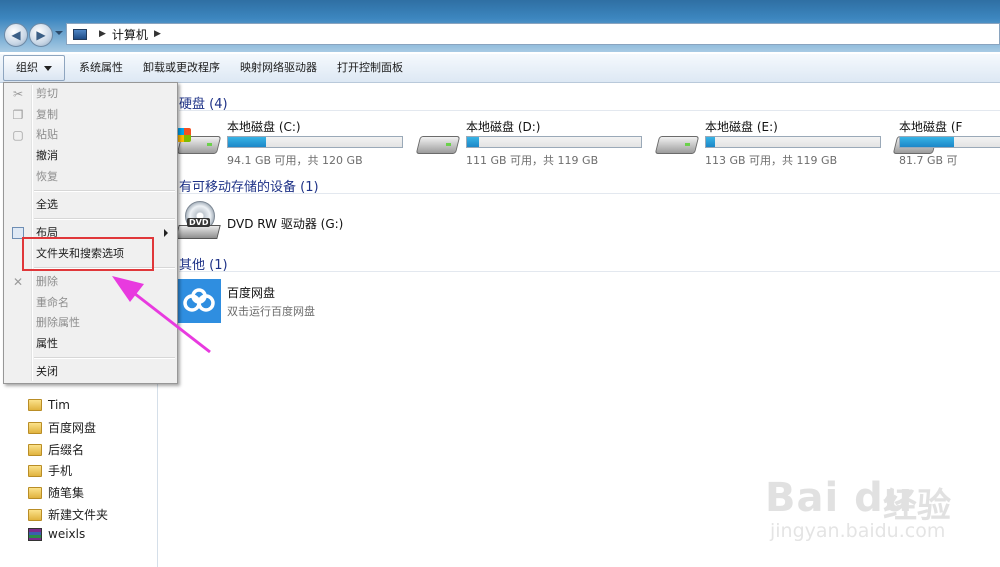  What do you see at coordinates (264, 127) in the screenshot?
I see `drive-name: 本地磁盘 (C:)` at bounding box center [264, 127].